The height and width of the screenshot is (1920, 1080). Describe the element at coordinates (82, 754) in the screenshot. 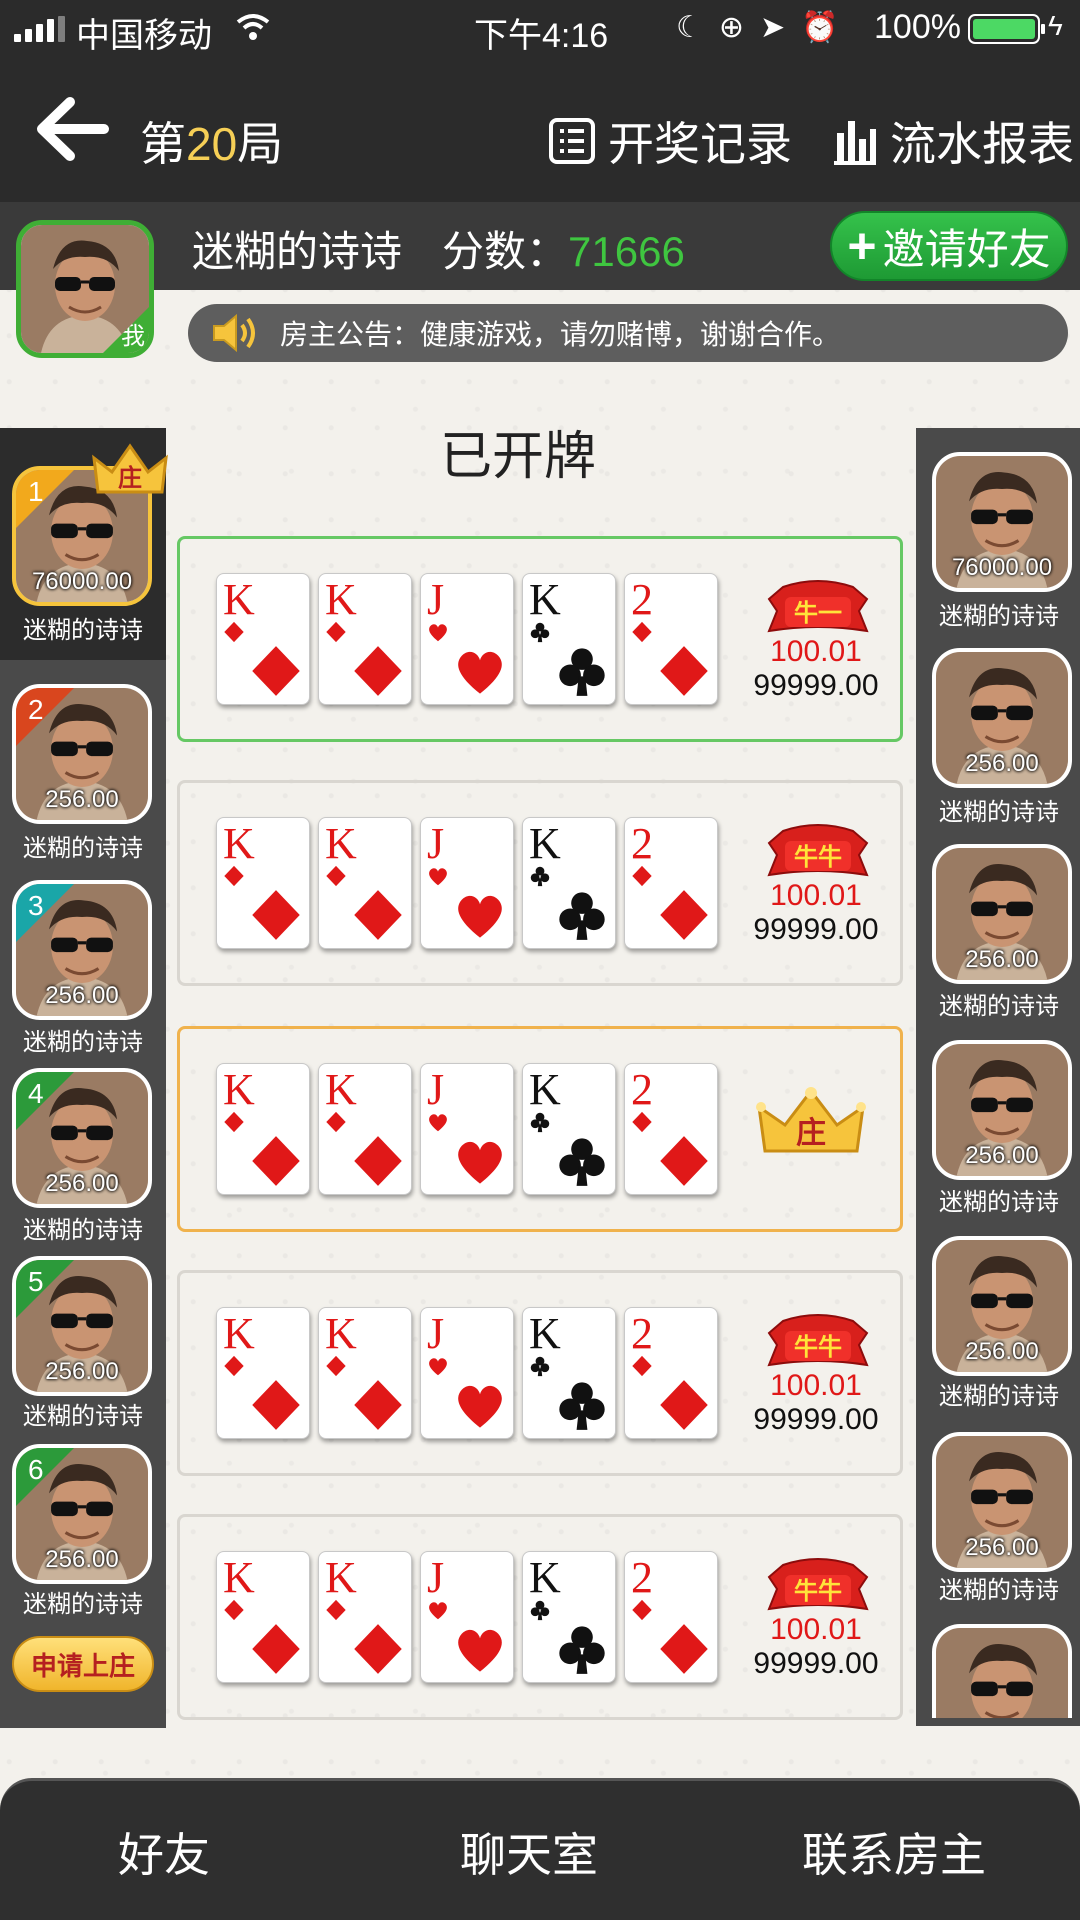

I see `left-seat-avatar: 2 256.00` at that location.